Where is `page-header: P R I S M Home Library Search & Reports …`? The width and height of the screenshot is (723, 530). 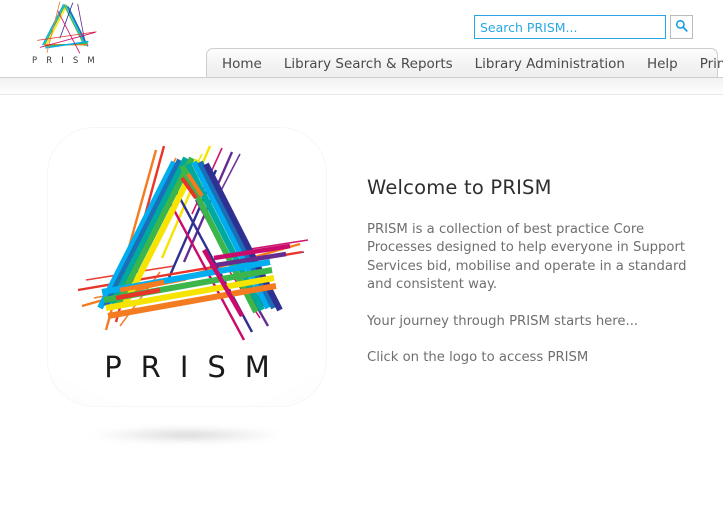 page-header: P R I S M Home Library Search & Reports … is located at coordinates (361, 39).